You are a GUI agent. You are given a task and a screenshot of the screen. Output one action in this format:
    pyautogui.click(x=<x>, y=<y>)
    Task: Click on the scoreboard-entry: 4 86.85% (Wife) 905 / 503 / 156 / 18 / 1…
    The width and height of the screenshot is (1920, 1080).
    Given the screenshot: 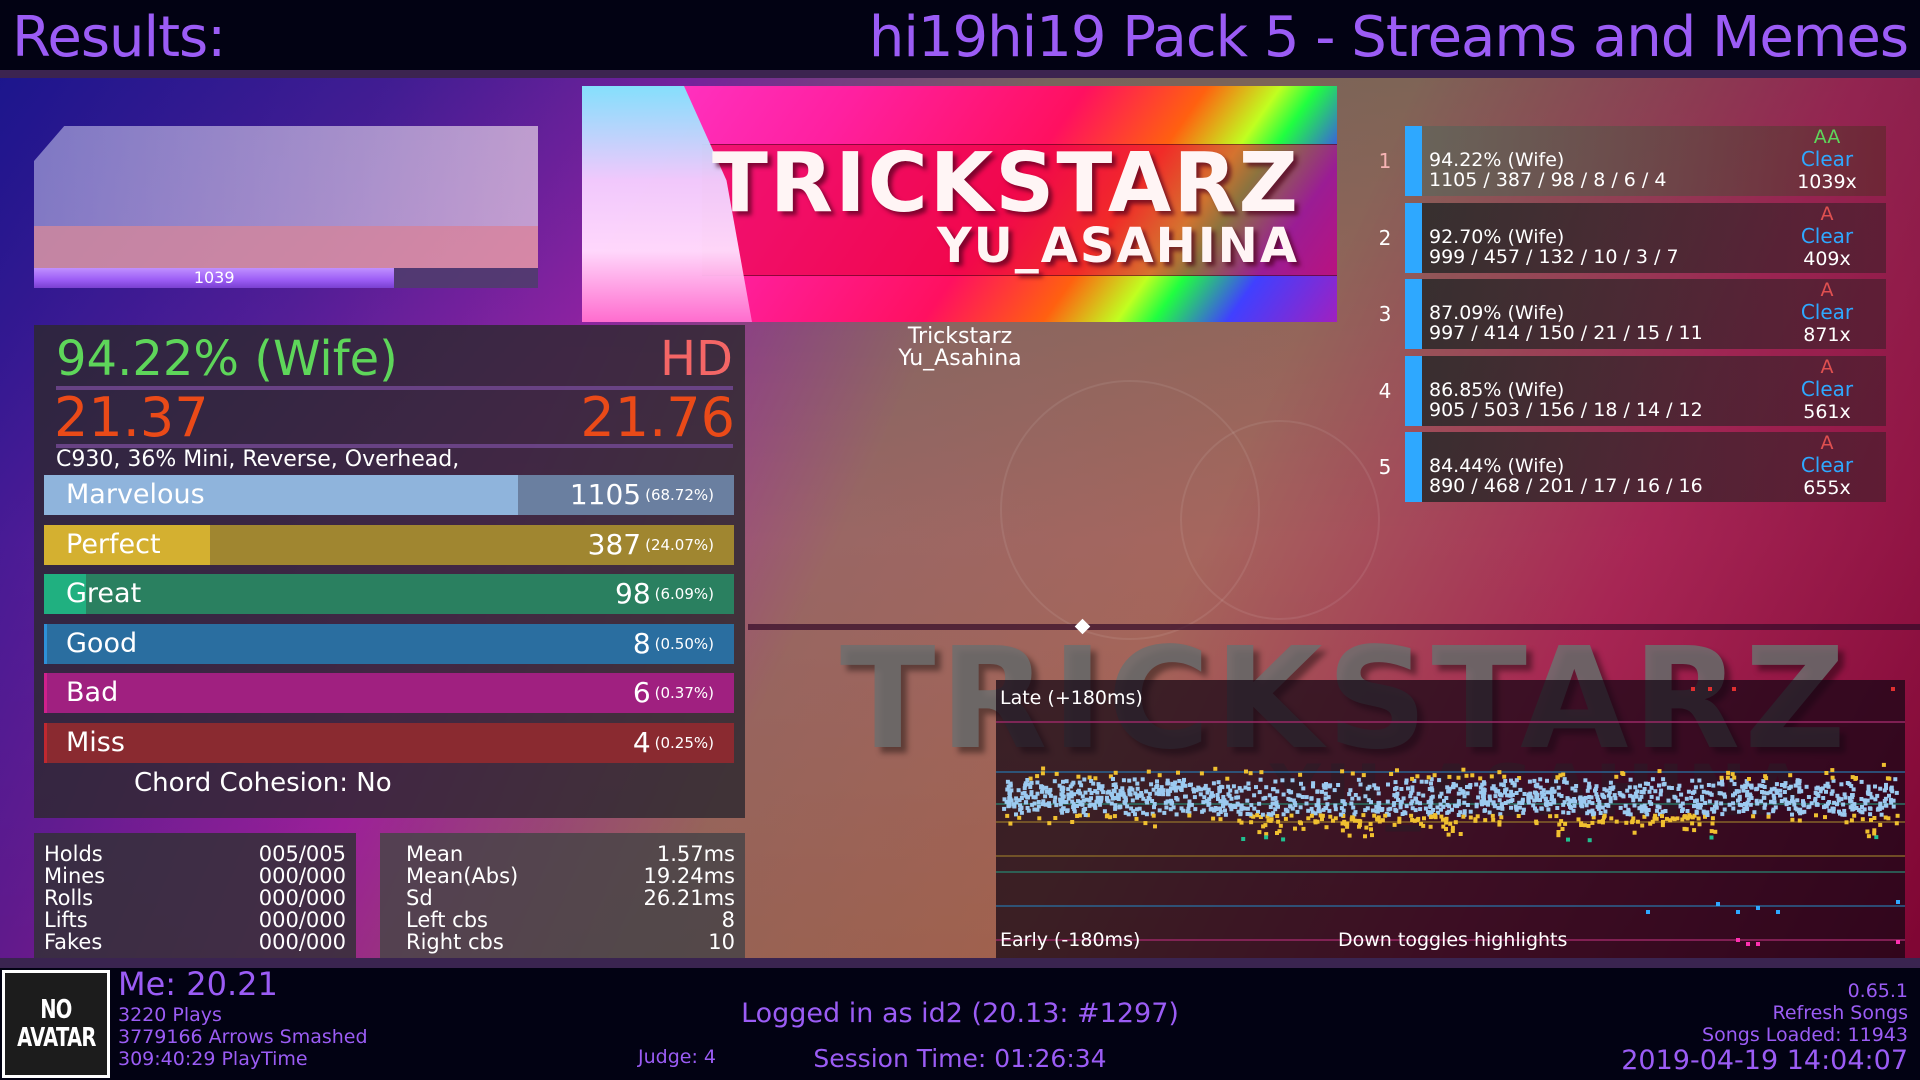 What is the action you would take?
    pyautogui.click(x=1635, y=390)
    